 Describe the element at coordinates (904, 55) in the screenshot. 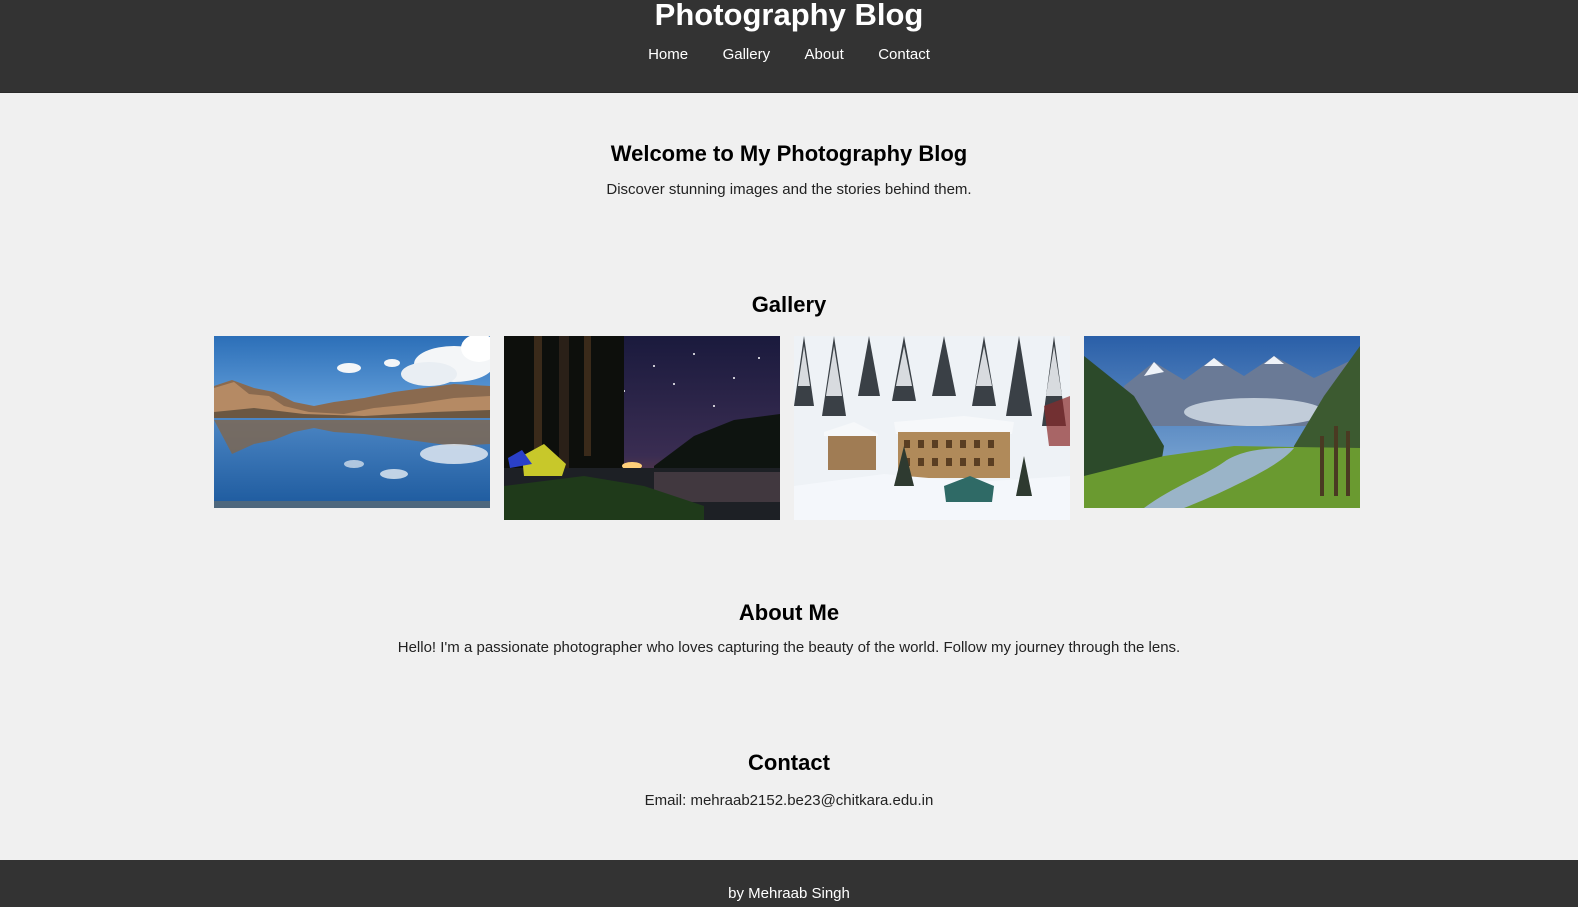

I see `nav-link-contact: Contact` at that location.